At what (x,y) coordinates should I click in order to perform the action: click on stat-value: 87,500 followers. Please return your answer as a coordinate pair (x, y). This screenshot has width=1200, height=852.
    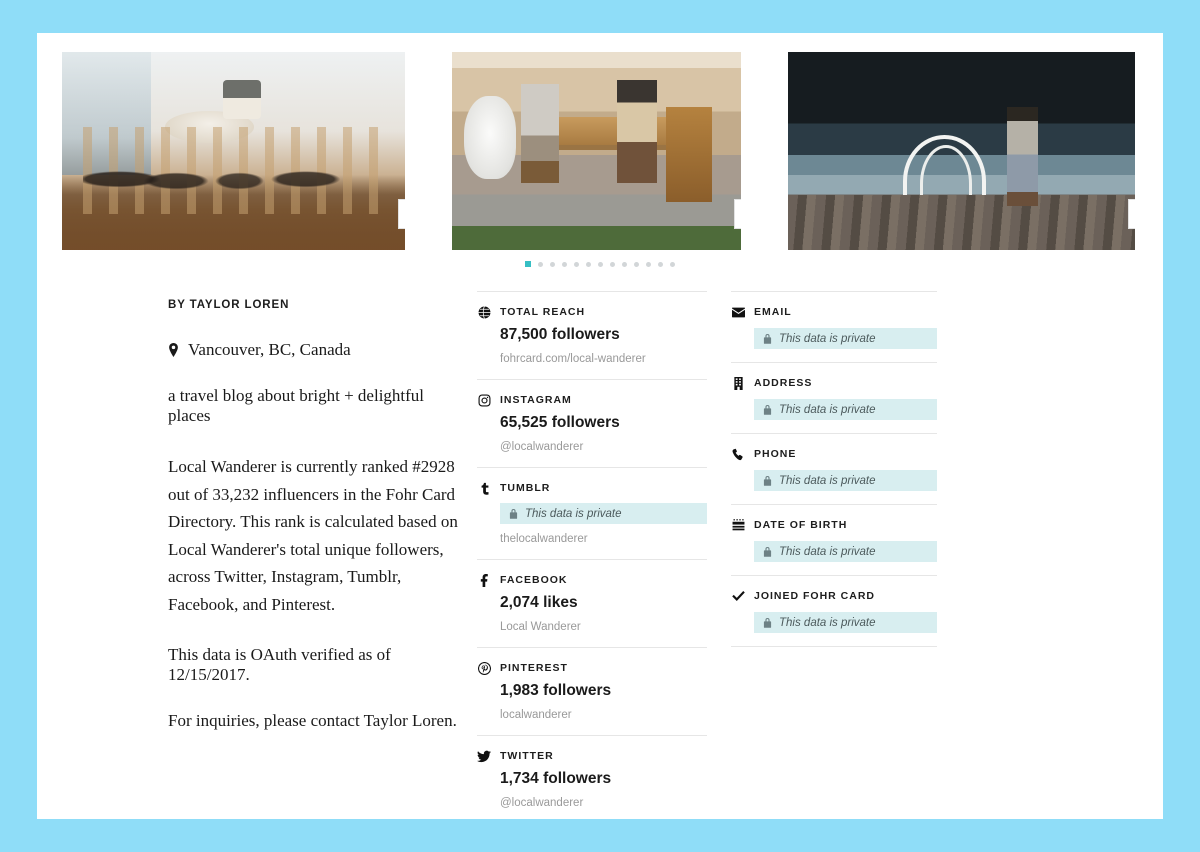
    Looking at the image, I should click on (560, 334).